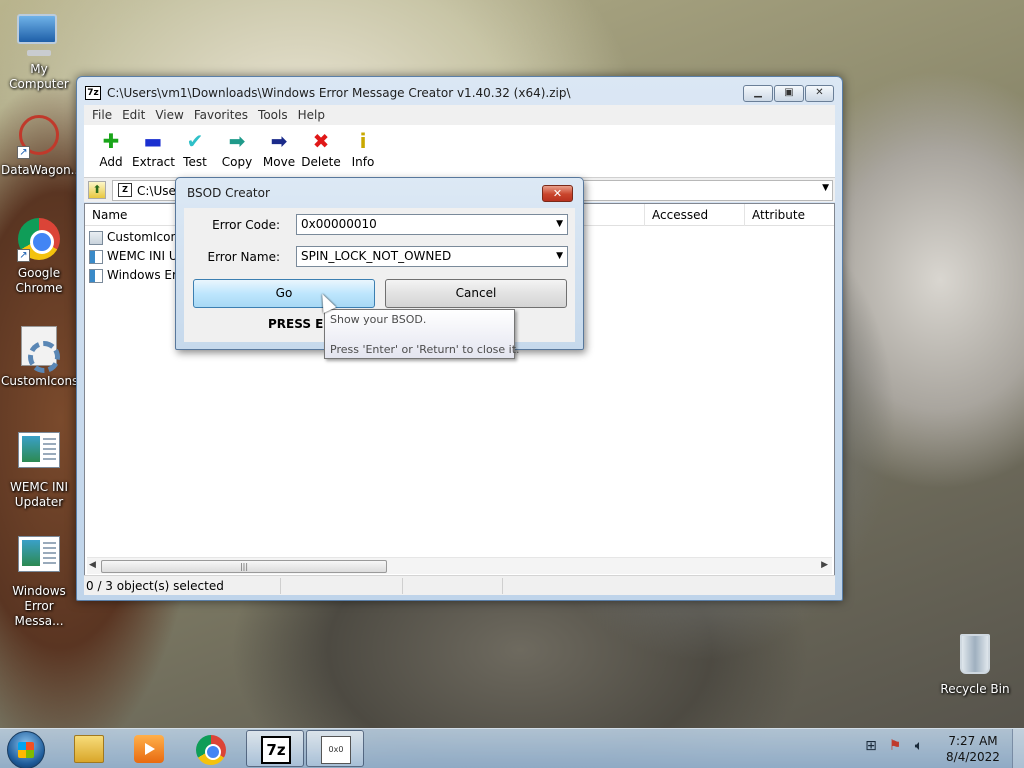 The height and width of the screenshot is (768, 1024). What do you see at coordinates (314, 115) in the screenshot?
I see `menu-help: Help` at bounding box center [314, 115].